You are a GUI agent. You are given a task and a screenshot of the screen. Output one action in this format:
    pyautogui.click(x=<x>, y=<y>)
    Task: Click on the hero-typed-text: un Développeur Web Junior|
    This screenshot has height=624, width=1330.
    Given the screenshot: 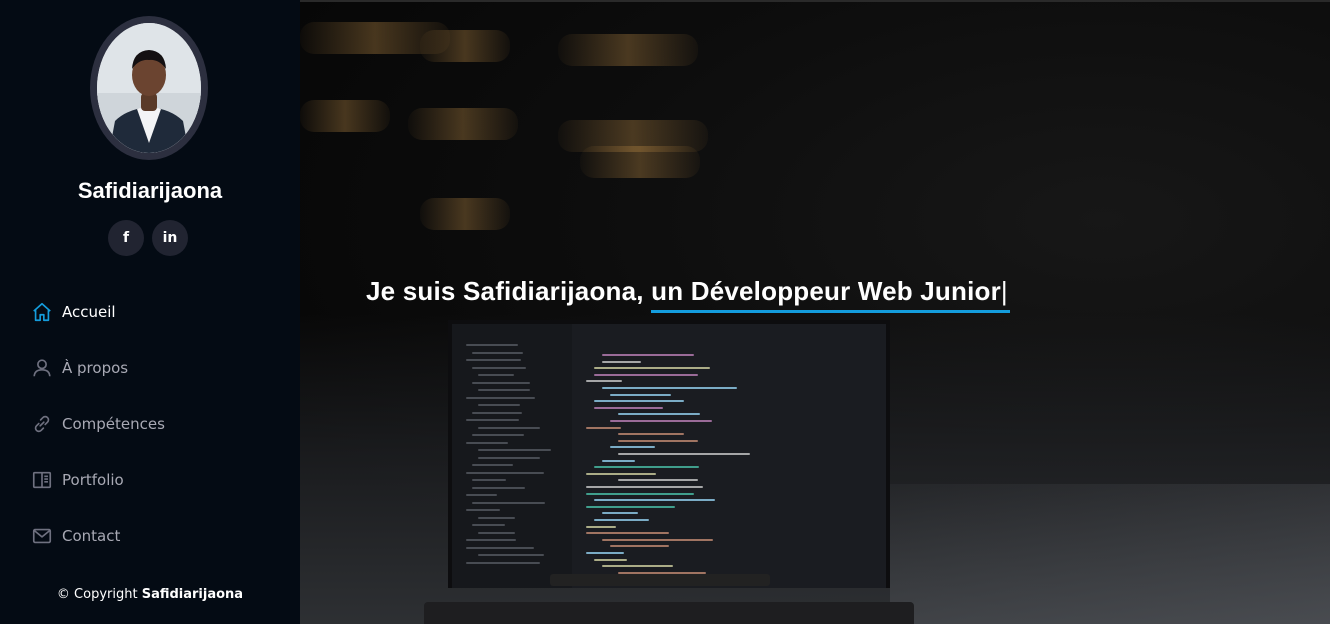 What is the action you would take?
    pyautogui.click(x=830, y=294)
    